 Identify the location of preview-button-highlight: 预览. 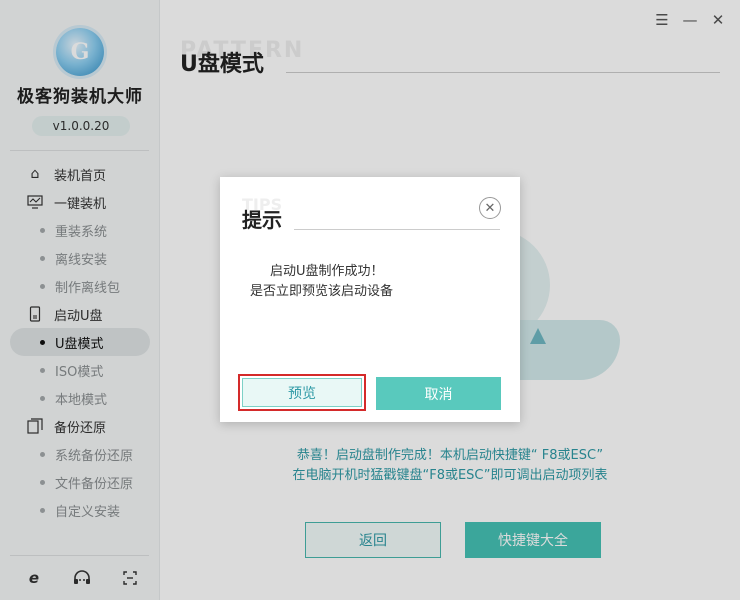
(302, 392).